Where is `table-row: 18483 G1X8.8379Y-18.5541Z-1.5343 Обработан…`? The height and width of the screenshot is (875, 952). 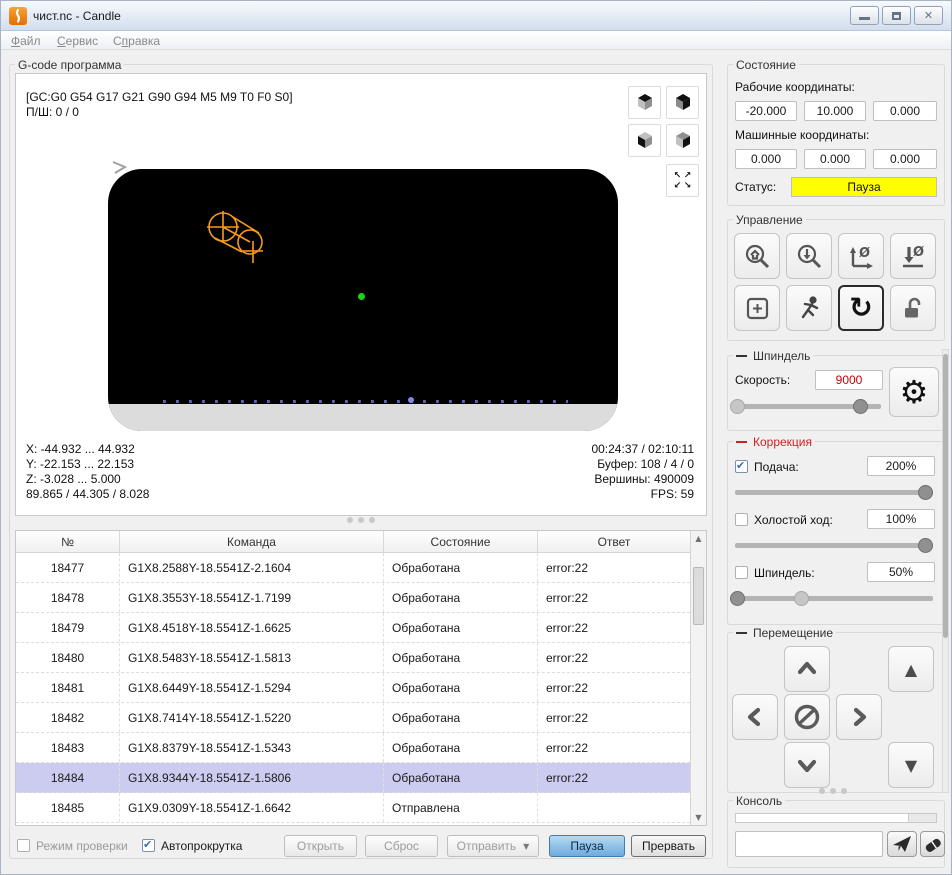
table-row: 18483 G1X8.8379Y-18.5541Z-1.5343 Обработан… is located at coordinates (353, 748).